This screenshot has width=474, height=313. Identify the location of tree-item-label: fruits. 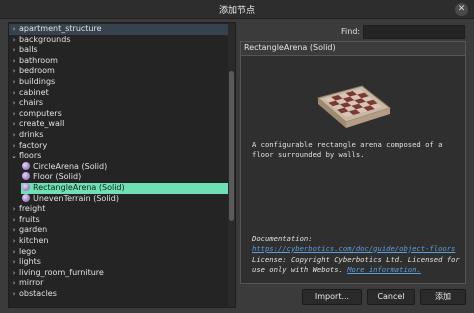
(29, 219).